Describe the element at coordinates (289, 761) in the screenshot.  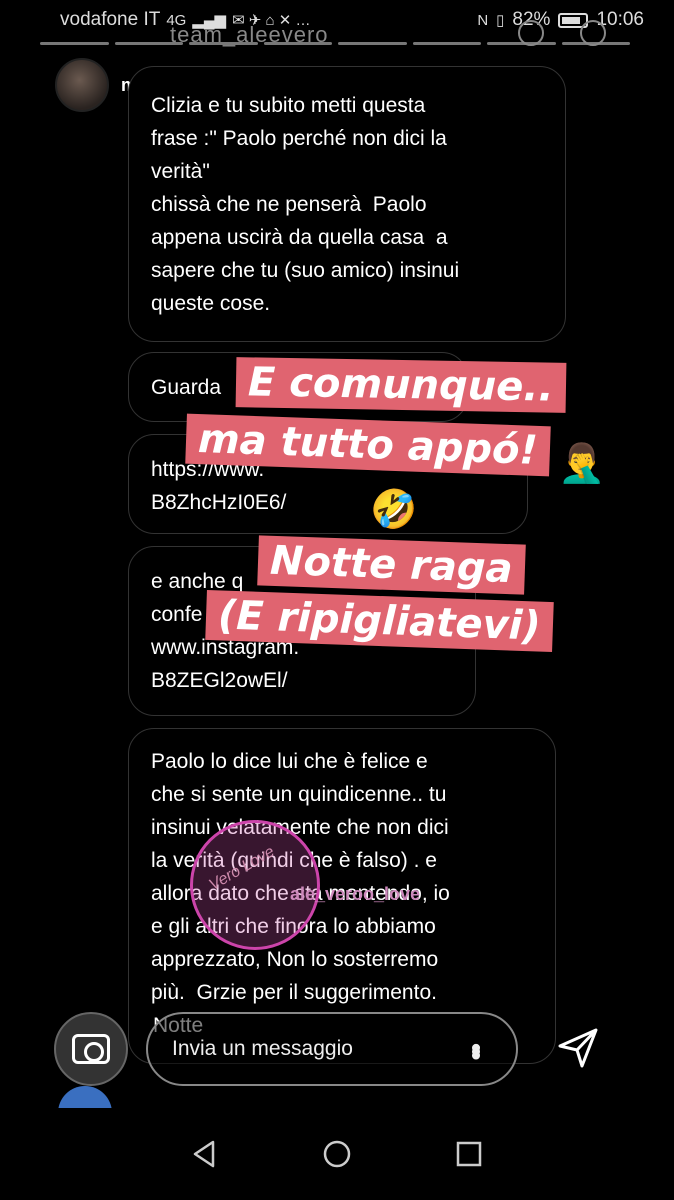
I see `chat-line: Paolo lo dice lui che è felice e` at that location.